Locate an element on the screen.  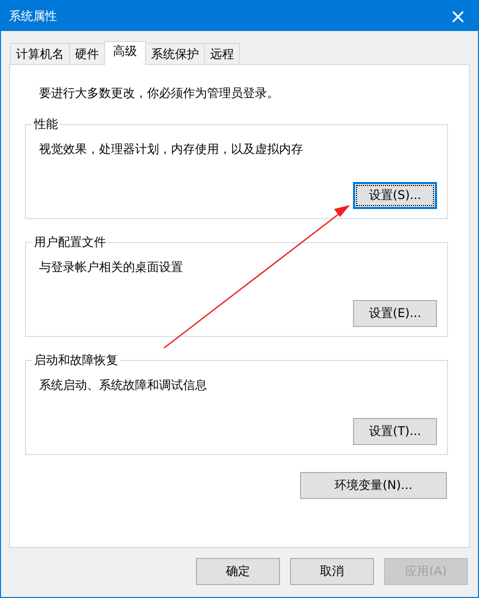
dialog-button: 取消 is located at coordinates (332, 571).